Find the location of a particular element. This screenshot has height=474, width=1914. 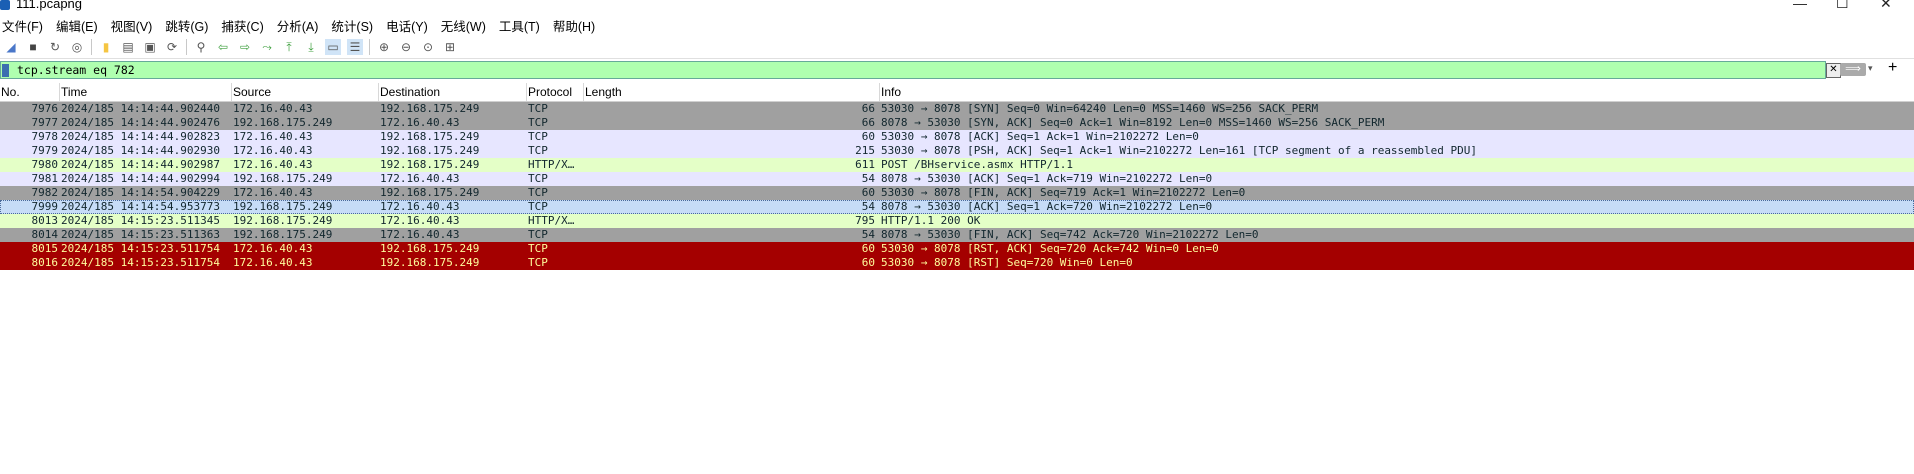

filter-expression: tcp.stream eq 782 is located at coordinates (76, 70).